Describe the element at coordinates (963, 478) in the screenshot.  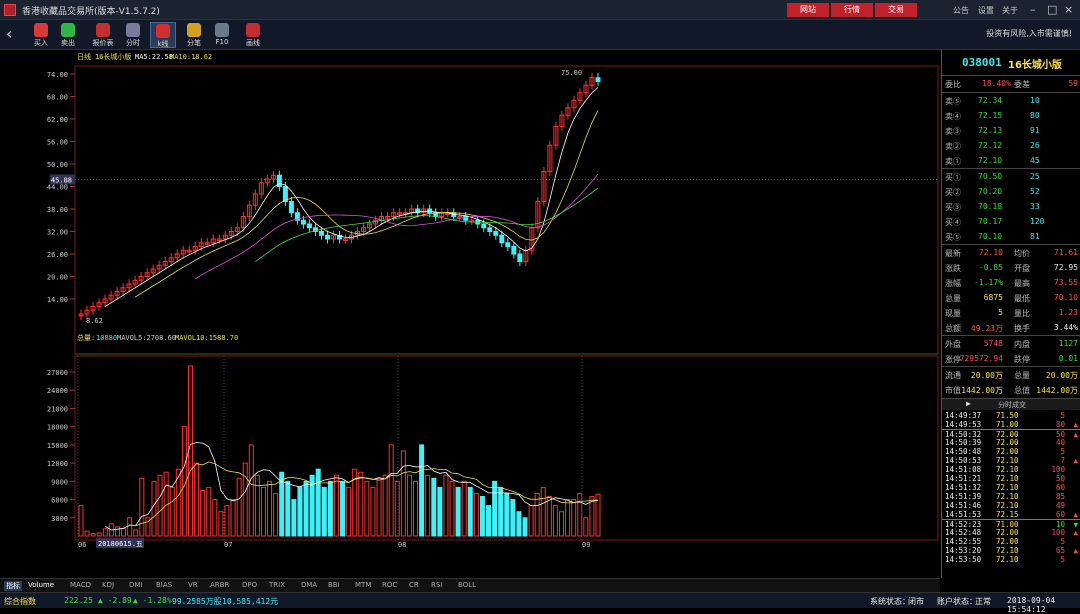
I see `tick-time: 14:51:21` at that location.